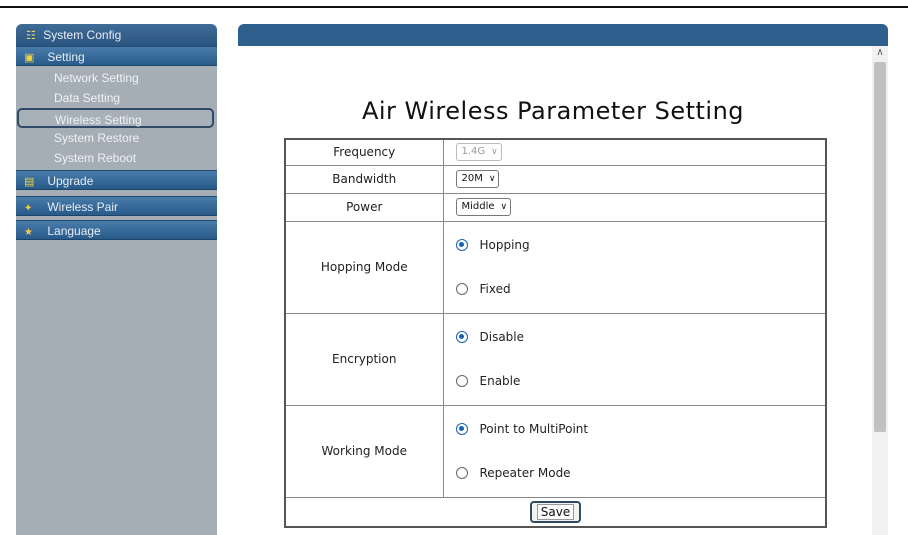  What do you see at coordinates (454, 7) in the screenshot?
I see `top-divider` at bounding box center [454, 7].